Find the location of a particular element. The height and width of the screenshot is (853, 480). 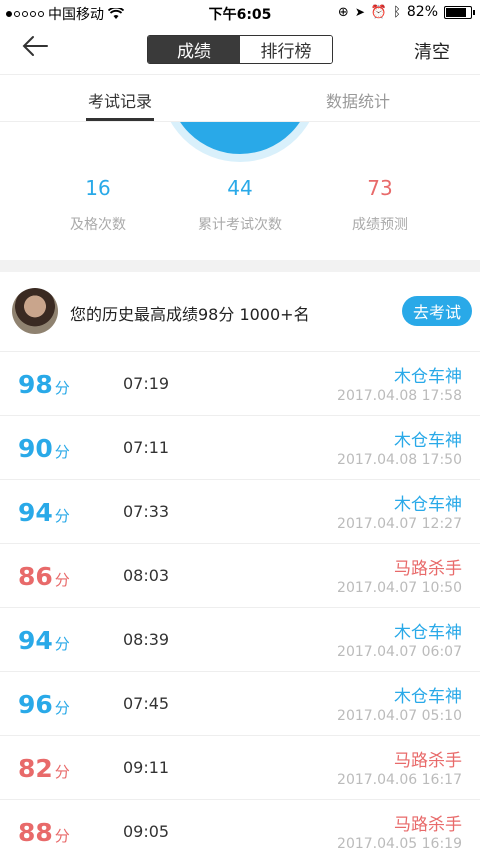

battery-percent: 82% is located at coordinates (422, 12).